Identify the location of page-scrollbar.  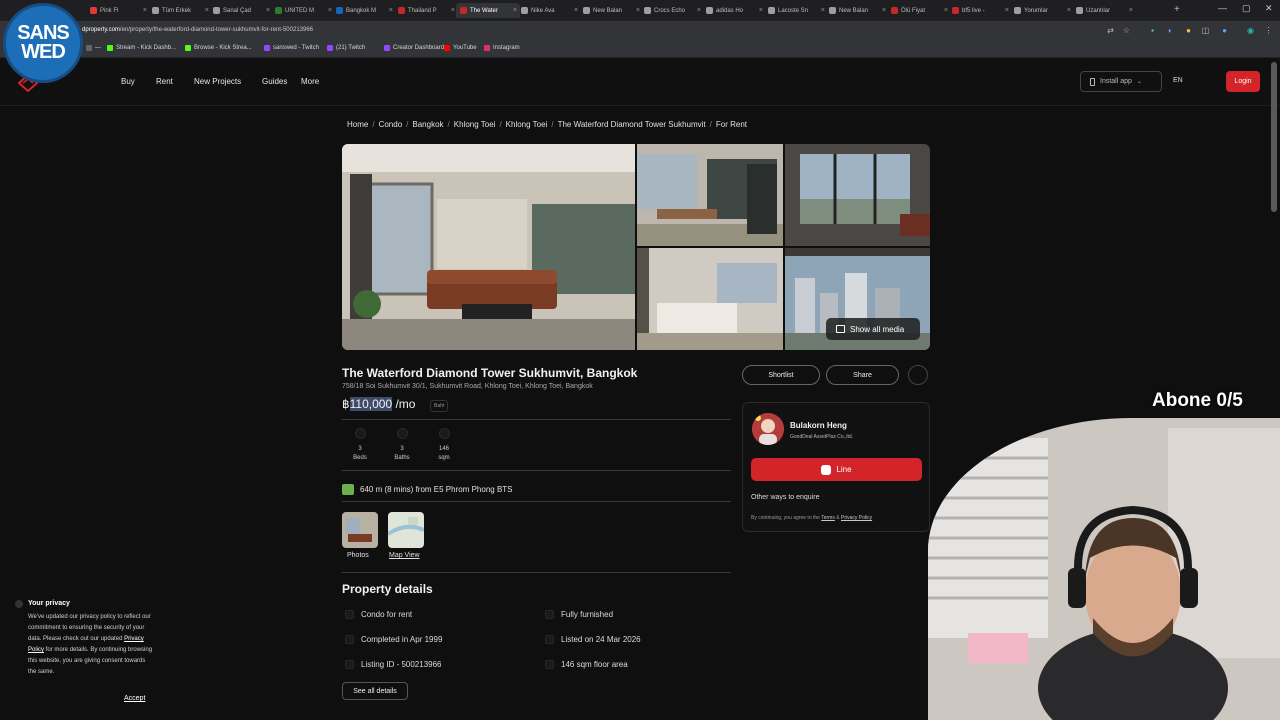
(1274, 137).